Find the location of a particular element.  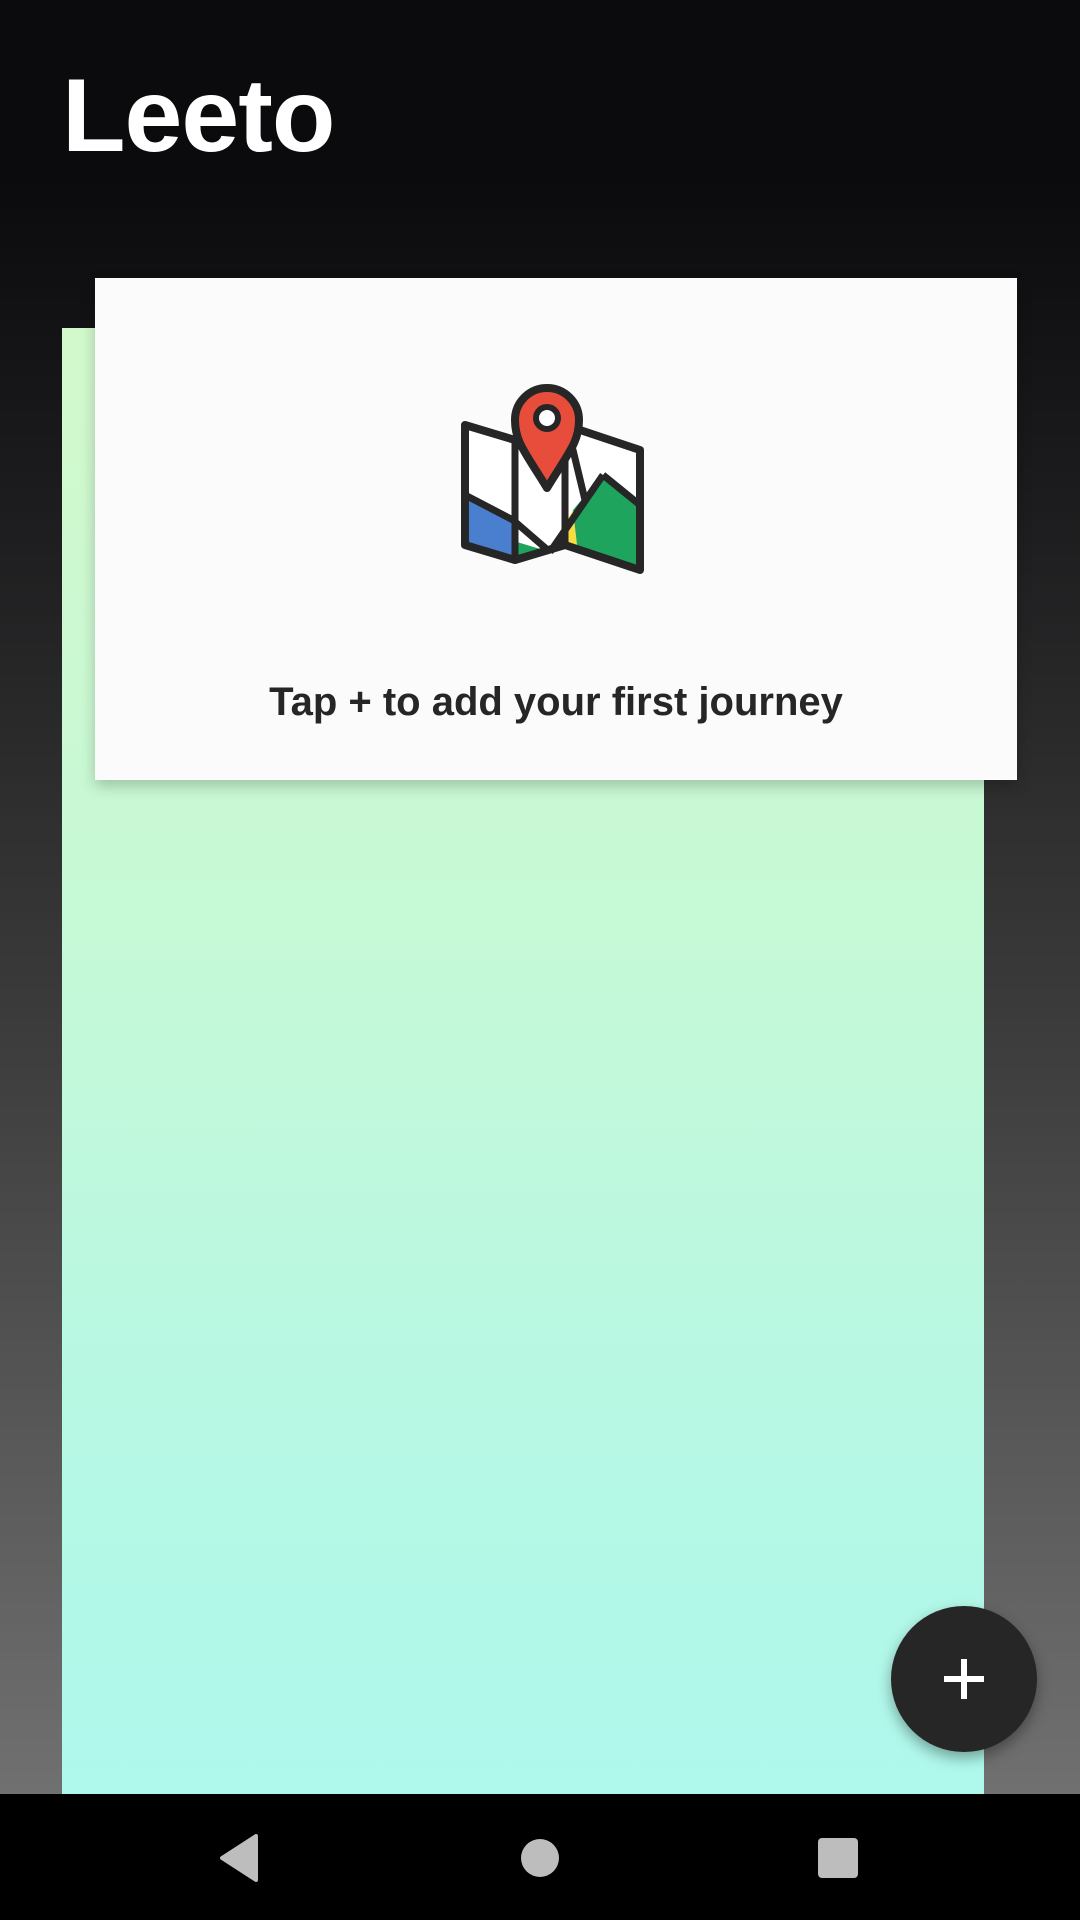

system-navigation-bar is located at coordinates (540, 1857).